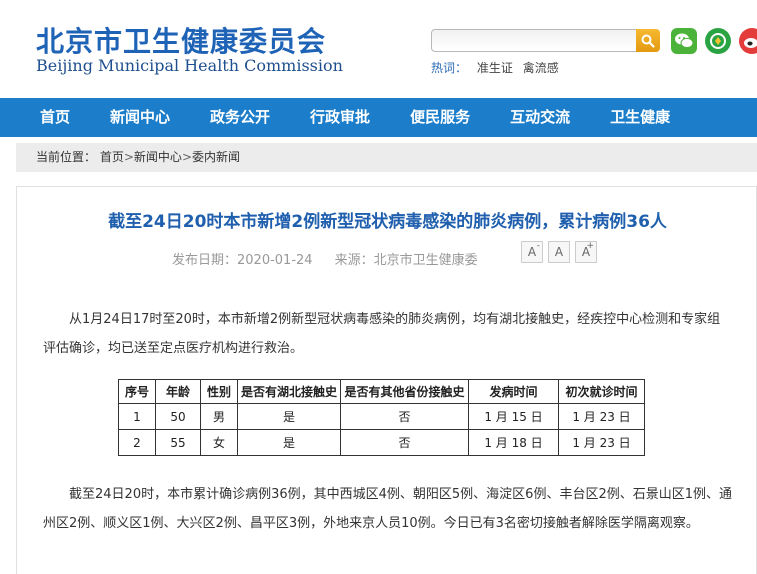  What do you see at coordinates (137, 442) in the screenshot?
I see `table-cell: 2` at bounding box center [137, 442].